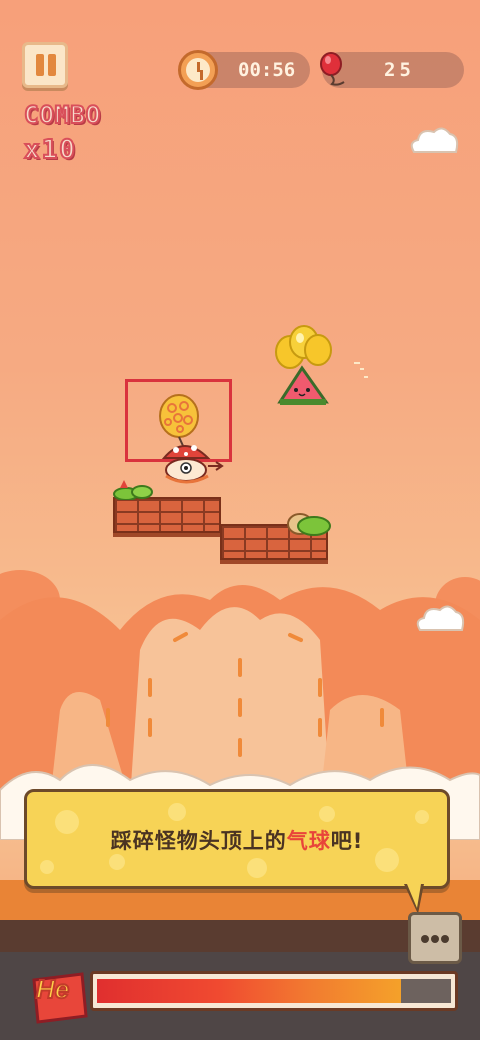 The image size is (480, 1040). I want to click on balloon-count: 25, so click(399, 70).